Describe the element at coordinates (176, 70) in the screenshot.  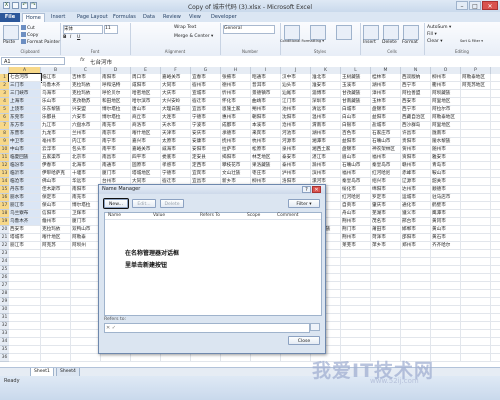
I see `column-header-f: F` at that location.